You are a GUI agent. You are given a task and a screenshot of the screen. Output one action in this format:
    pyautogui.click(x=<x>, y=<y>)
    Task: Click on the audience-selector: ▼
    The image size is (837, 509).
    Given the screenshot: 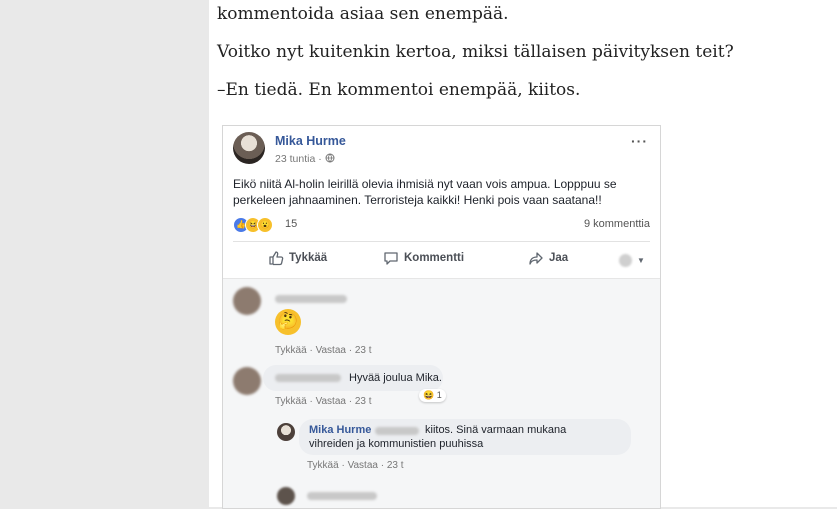 What is the action you would take?
    pyautogui.click(x=632, y=260)
    